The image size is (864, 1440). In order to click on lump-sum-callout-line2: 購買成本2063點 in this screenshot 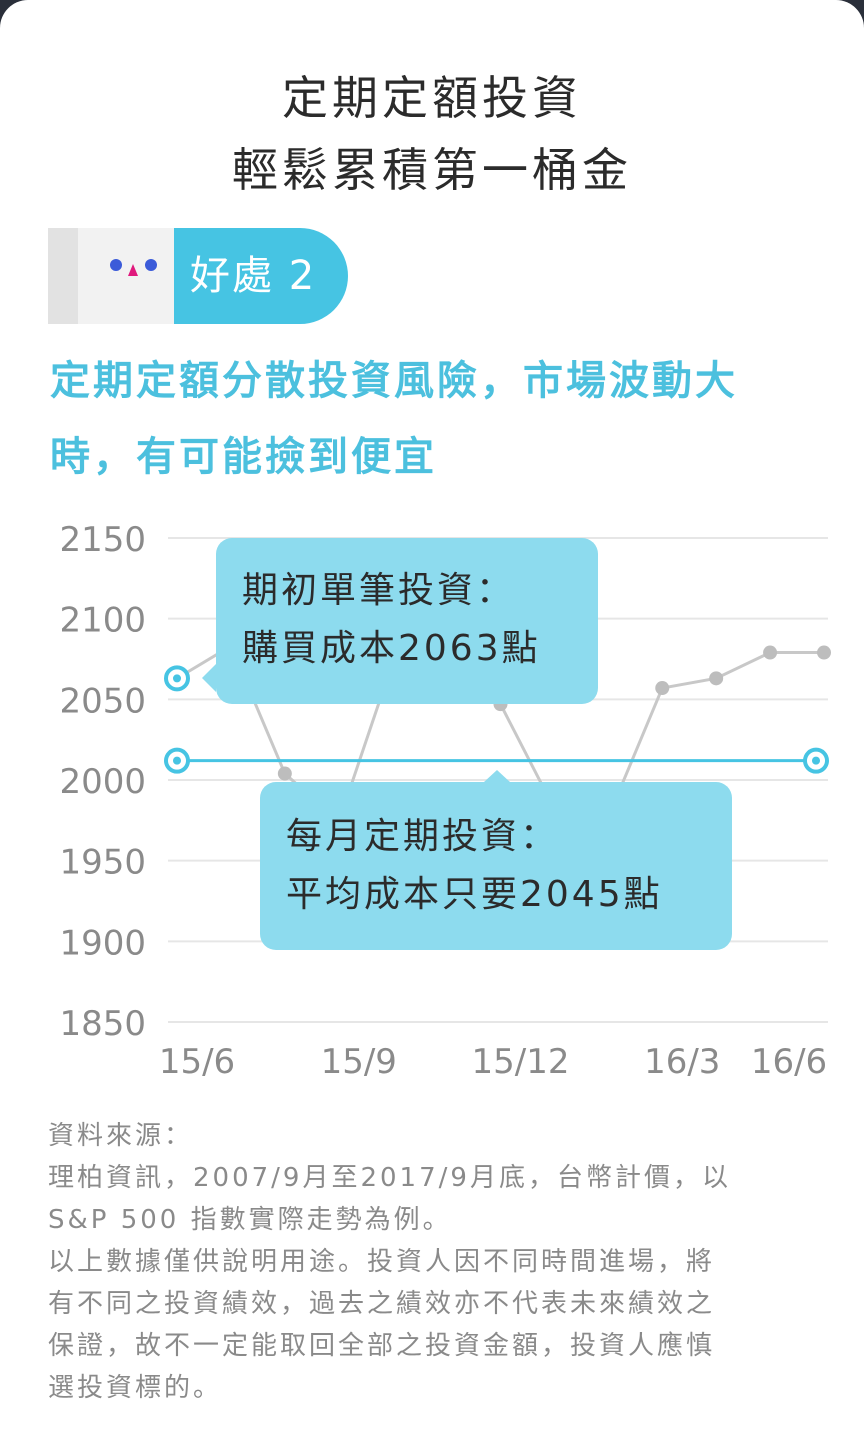, I will do `click(391, 648)`.